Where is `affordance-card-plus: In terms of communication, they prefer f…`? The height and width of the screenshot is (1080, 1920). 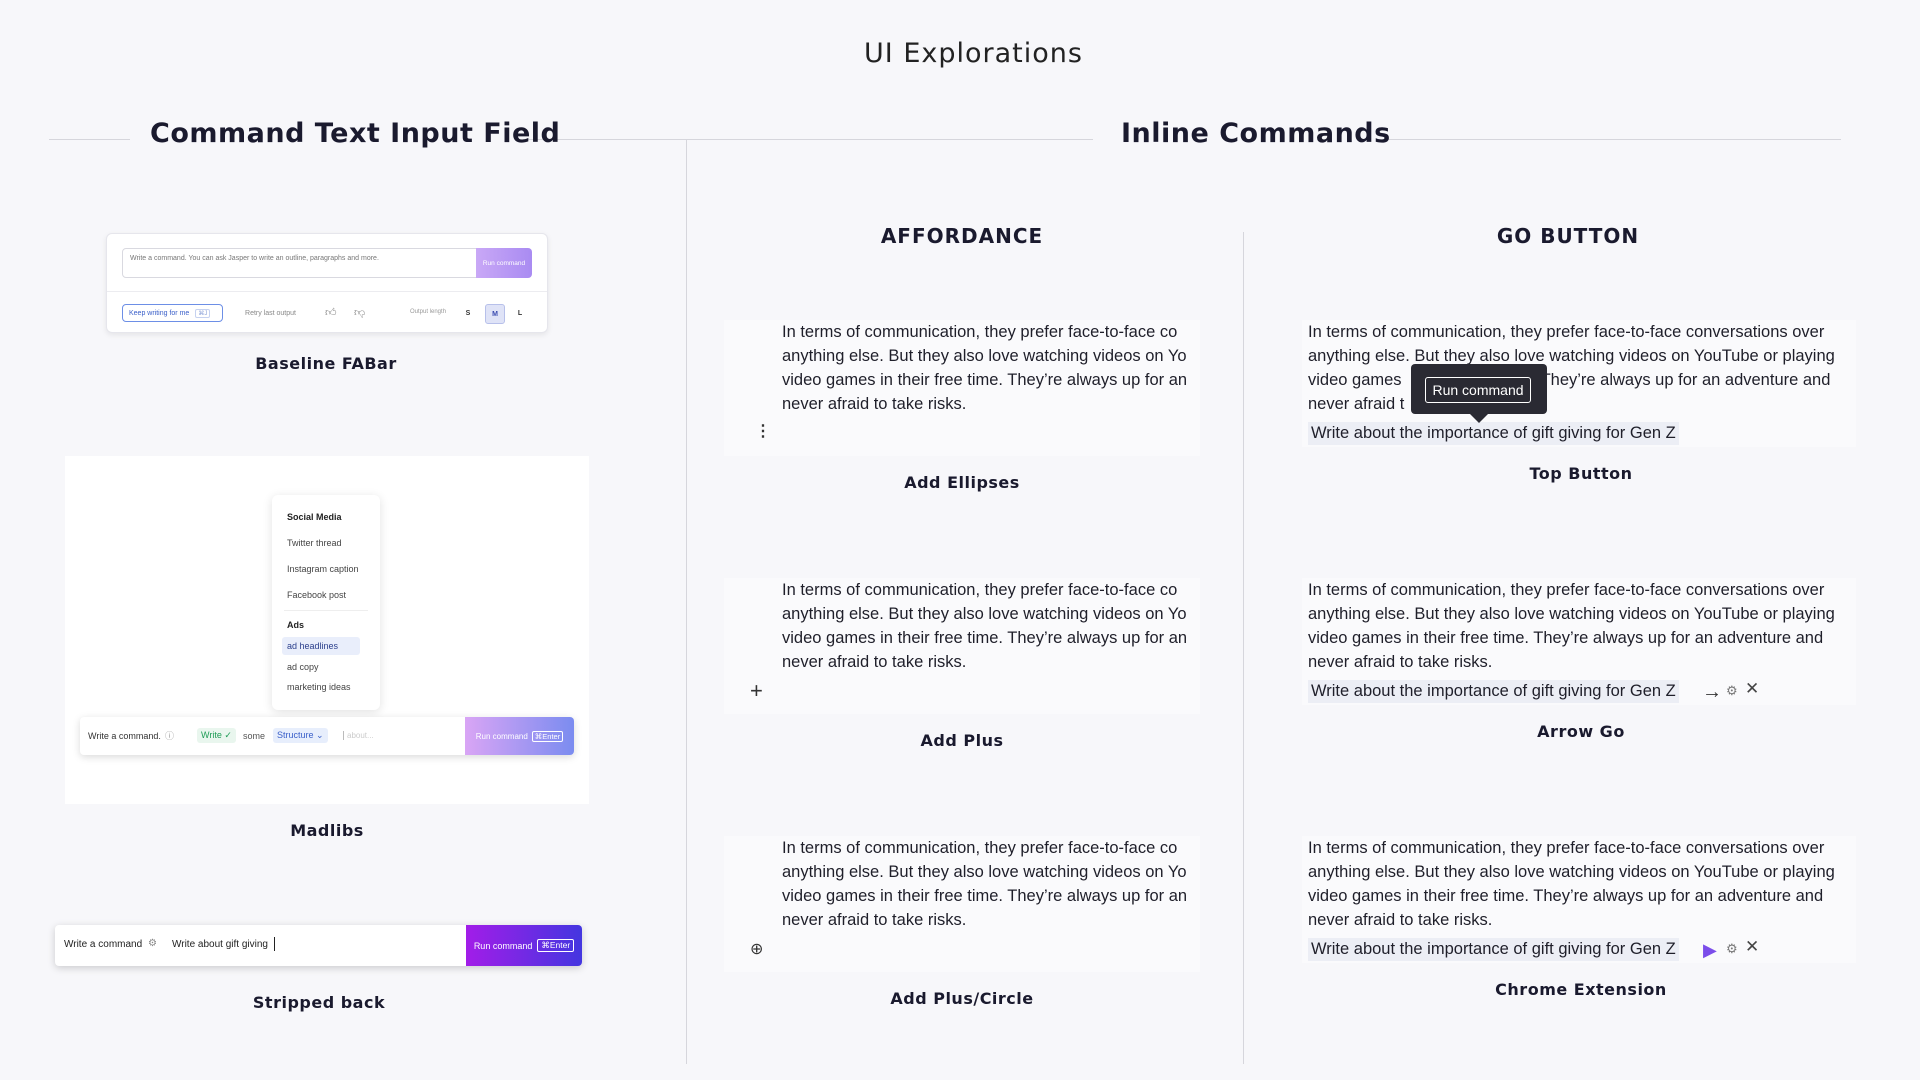
affordance-card-plus: In terms of communication, they prefer f… is located at coordinates (962, 646).